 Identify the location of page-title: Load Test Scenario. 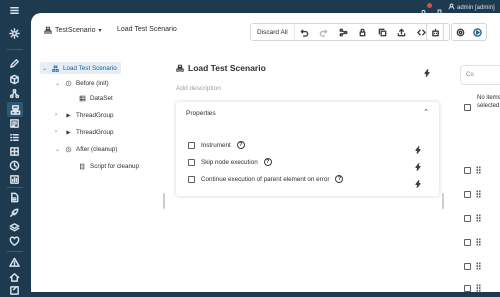
(221, 68).